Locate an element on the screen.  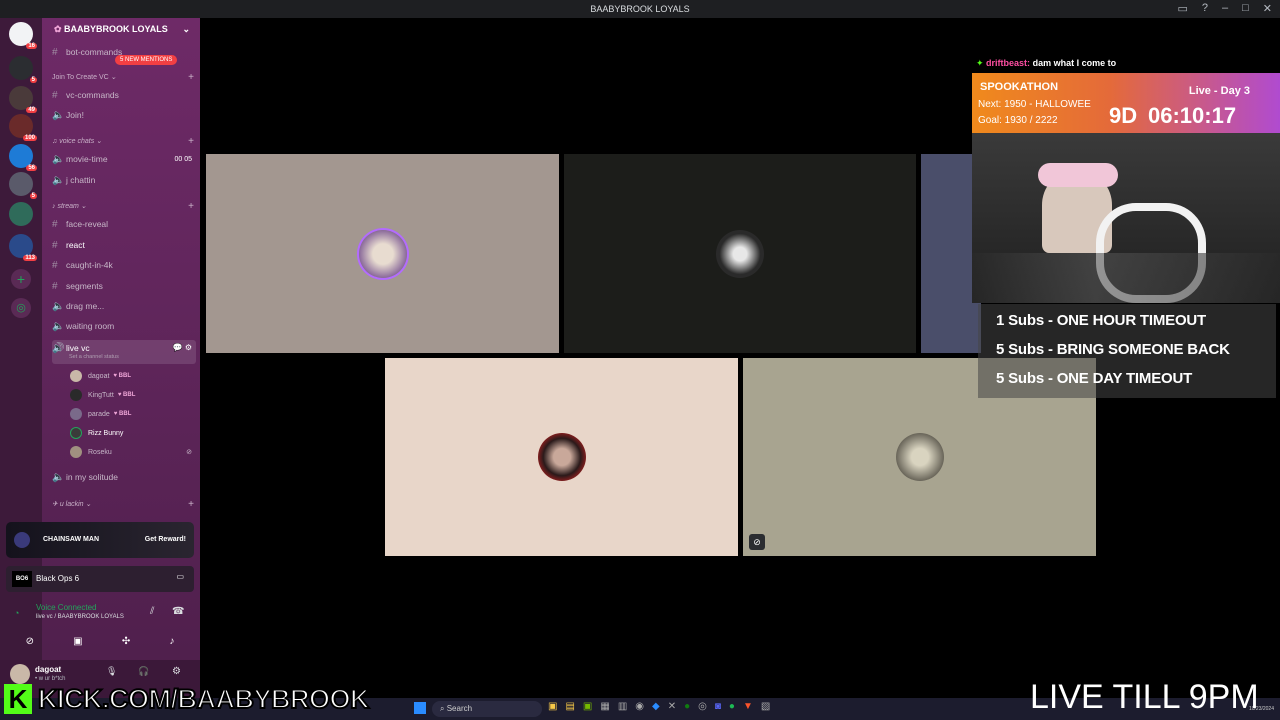
soundboard-icon: ♪ is located at coordinates (171, 641).